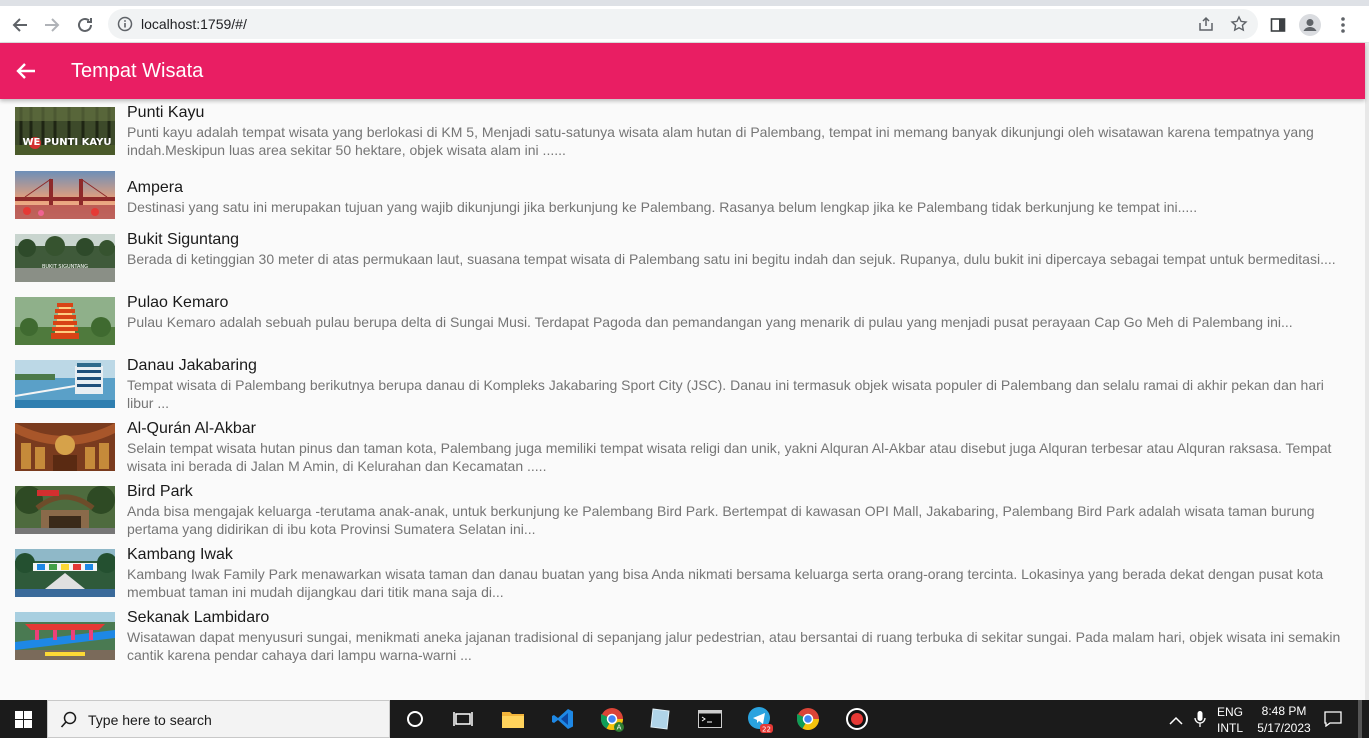  I want to click on search-placeholder: Type here to search, so click(150, 720).